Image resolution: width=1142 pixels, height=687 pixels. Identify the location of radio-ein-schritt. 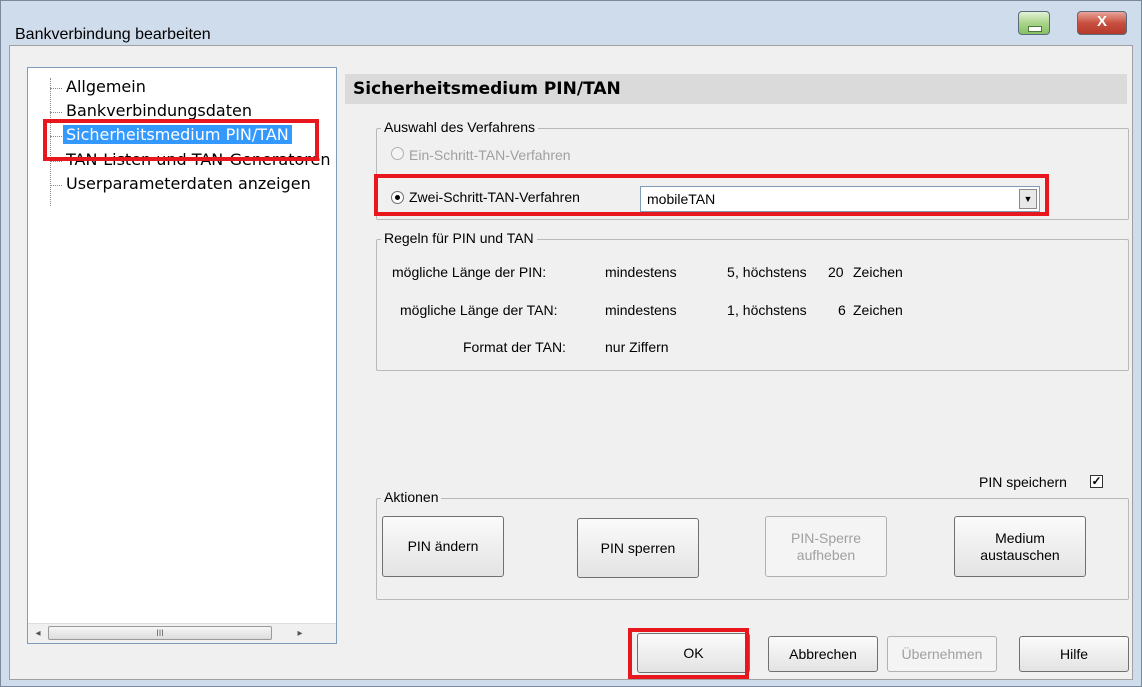
(397, 153).